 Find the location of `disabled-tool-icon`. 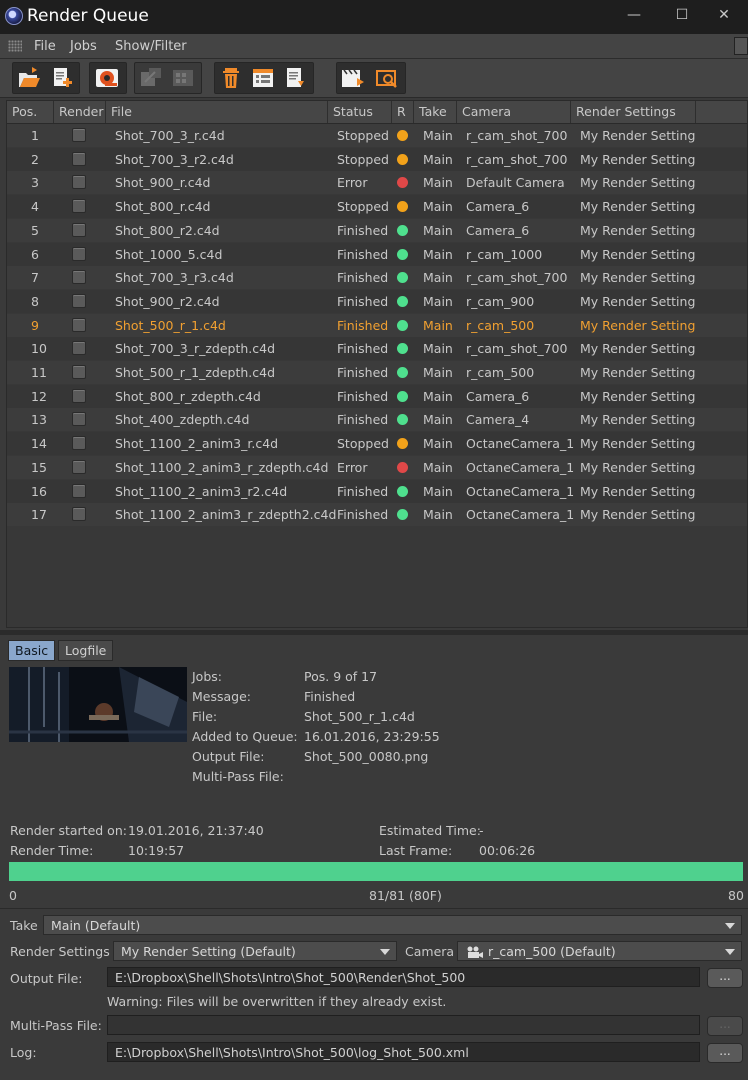

disabled-tool-icon is located at coordinates (151, 78).